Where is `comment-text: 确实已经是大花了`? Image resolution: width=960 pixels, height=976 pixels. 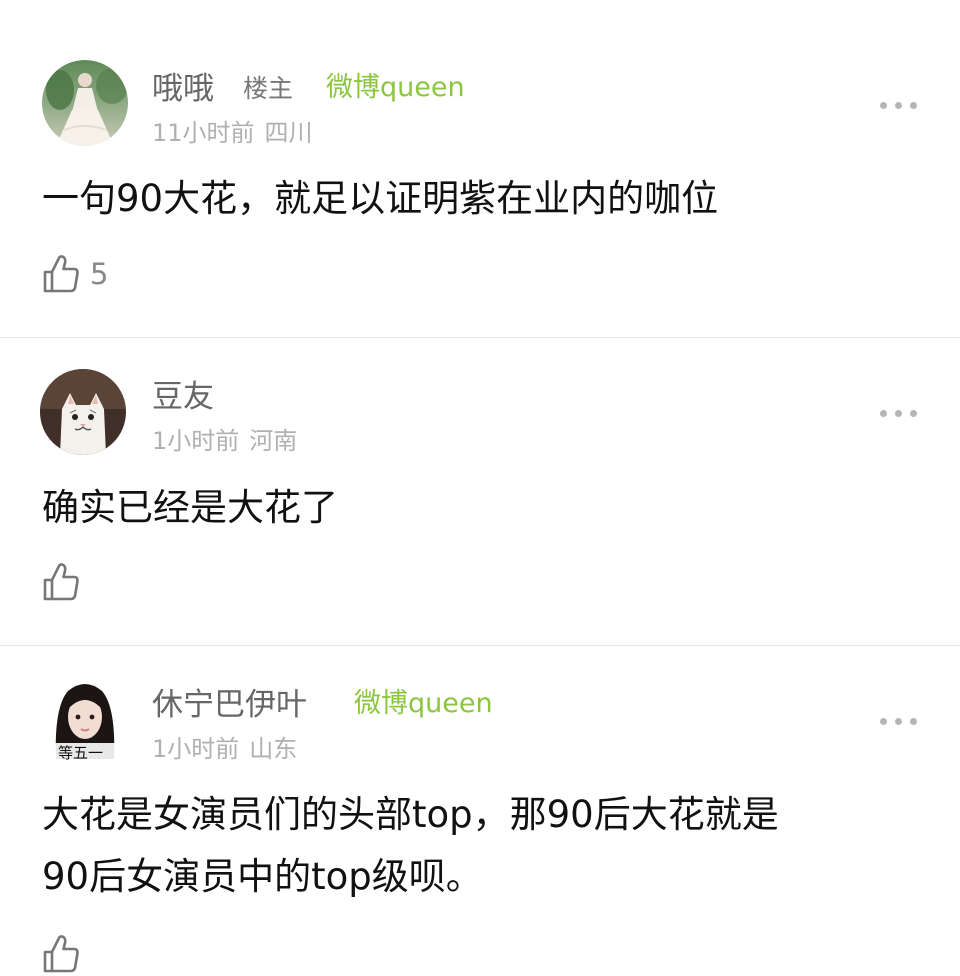 comment-text: 确实已经是大花了 is located at coordinates (190, 508).